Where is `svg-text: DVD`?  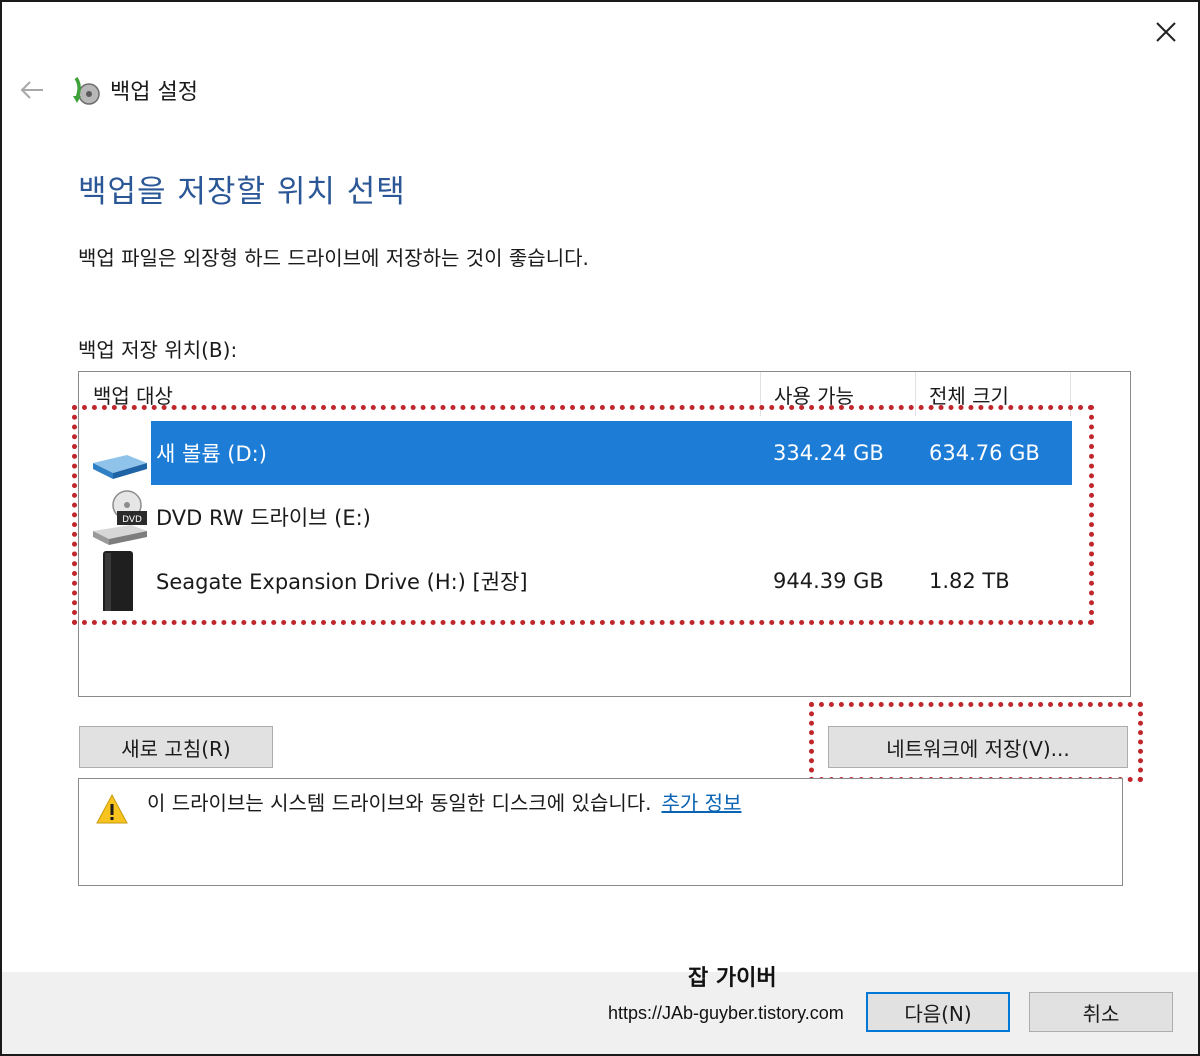 svg-text: DVD is located at coordinates (132, 520).